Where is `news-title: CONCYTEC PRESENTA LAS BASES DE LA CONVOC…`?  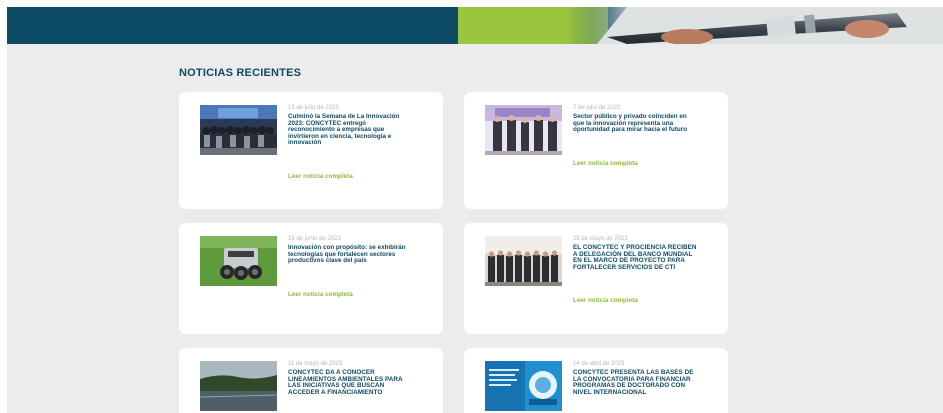 news-title: CONCYTEC PRESENTA LAS BASES DE LA CONVOC… is located at coordinates (635, 382).